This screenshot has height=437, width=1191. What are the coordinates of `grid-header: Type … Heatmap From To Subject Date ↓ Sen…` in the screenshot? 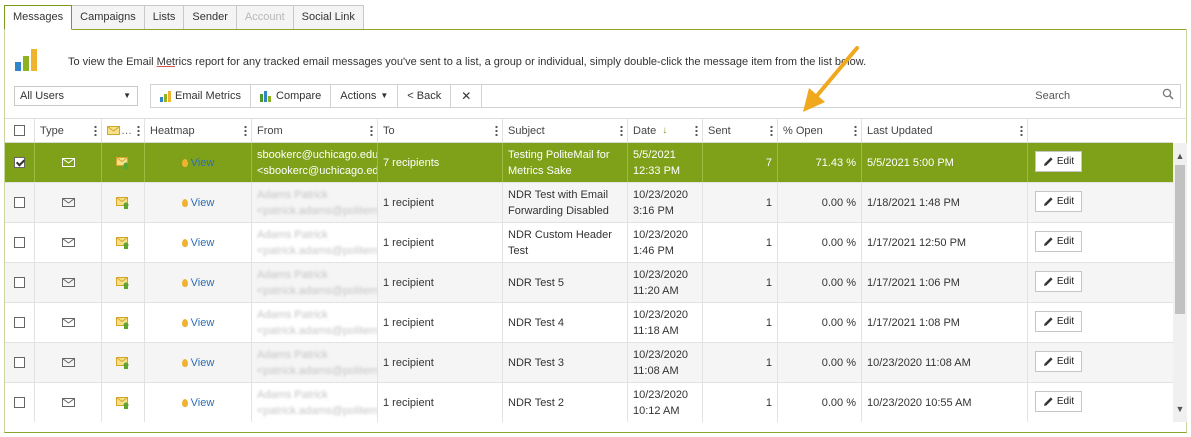 It's located at (589, 131).